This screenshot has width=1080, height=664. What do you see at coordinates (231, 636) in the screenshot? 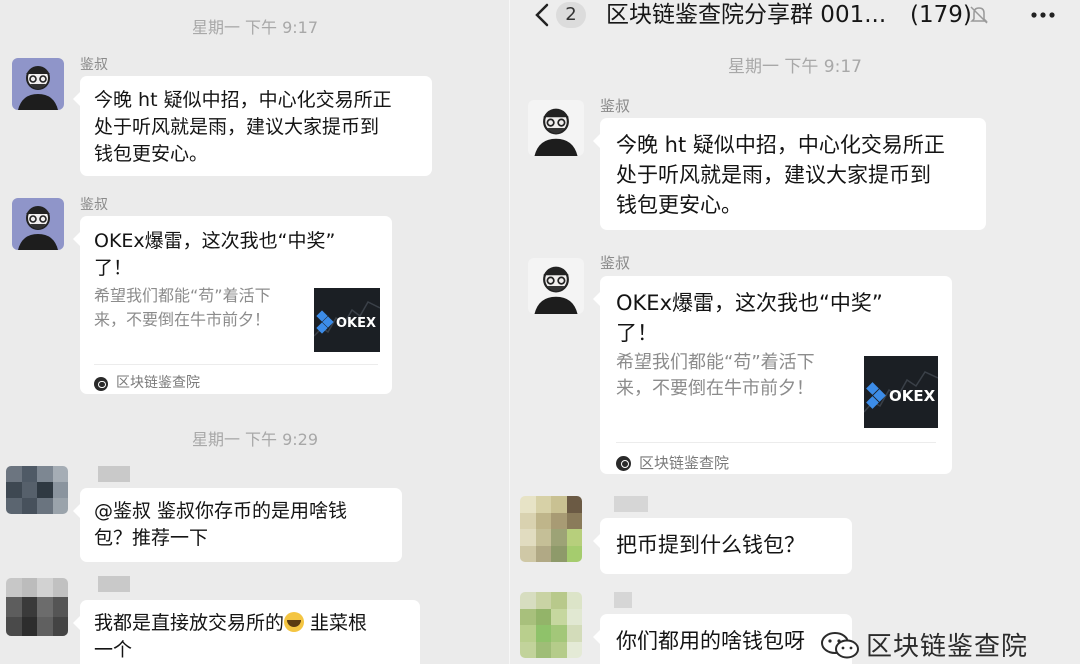
I see `message-text: 我都是直接放交易所的 韭菜根 一个` at bounding box center [231, 636].